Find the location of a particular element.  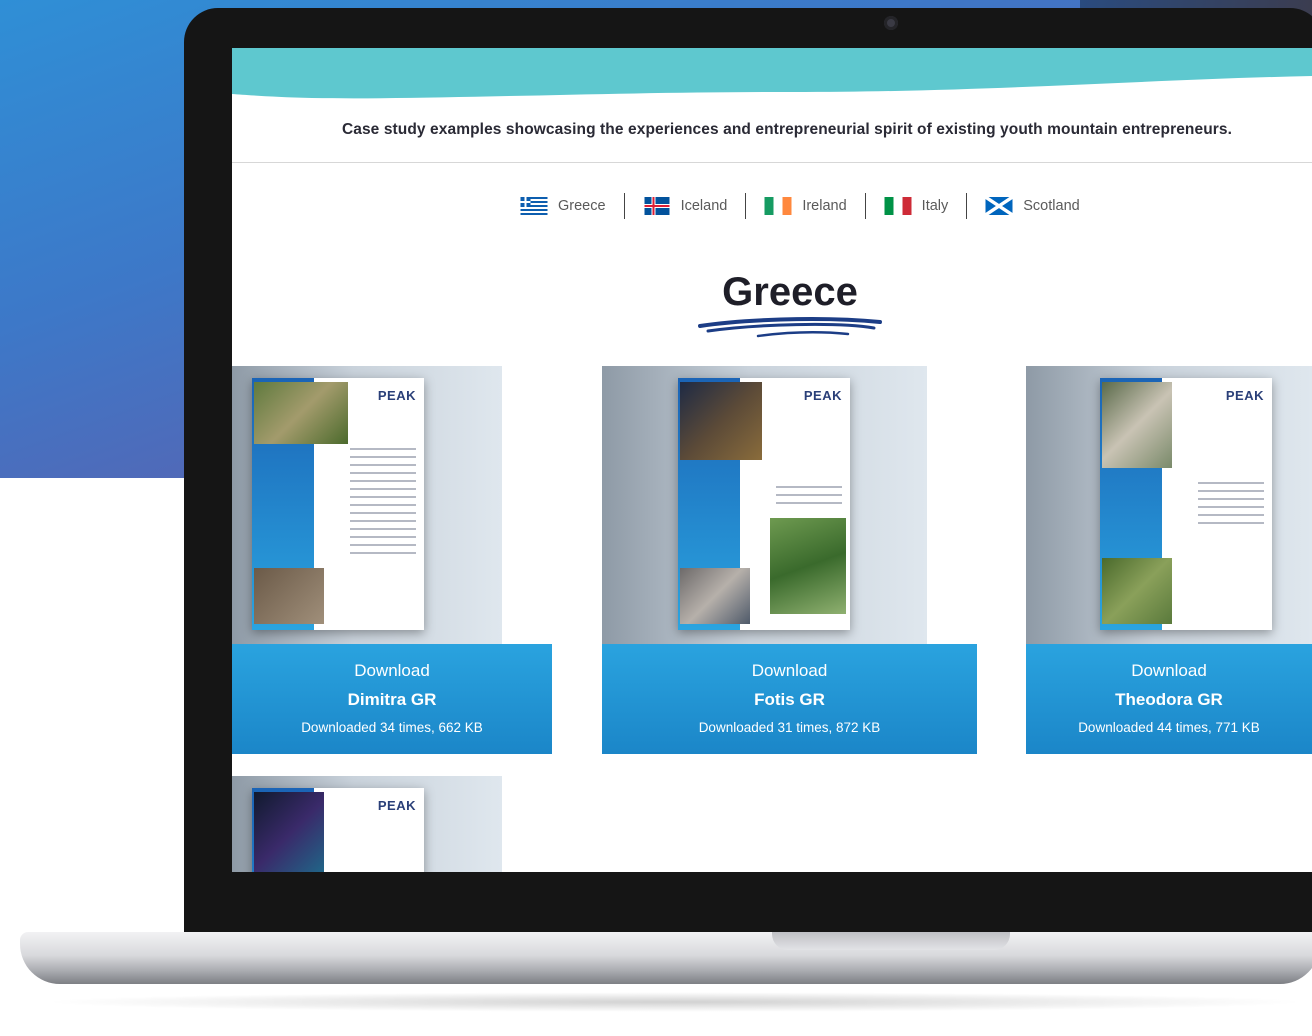

download-meta: Downloaded 31 times, 872 KB is located at coordinates (789, 727).